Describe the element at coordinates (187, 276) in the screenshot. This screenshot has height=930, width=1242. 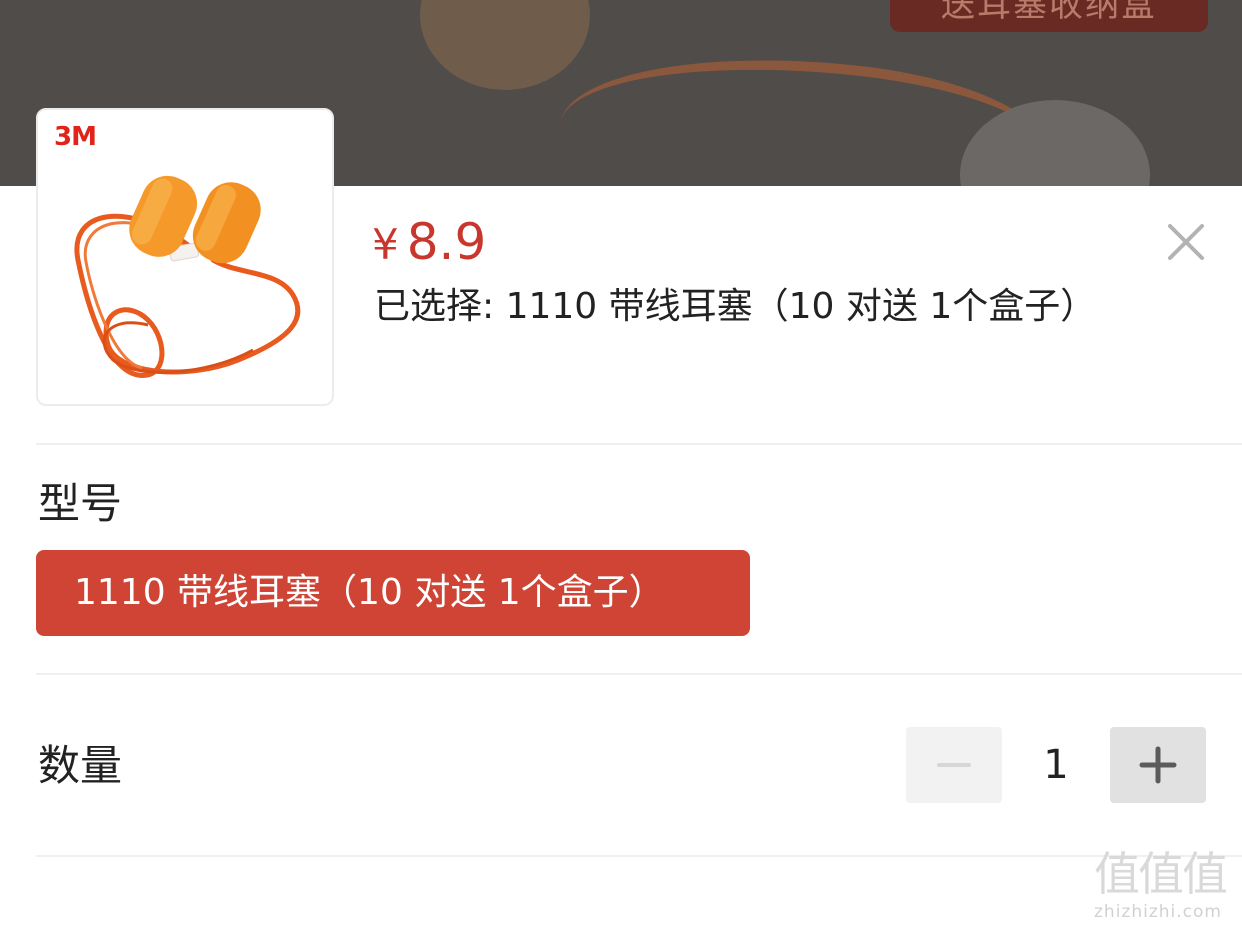
I see `earplugs-image` at that location.